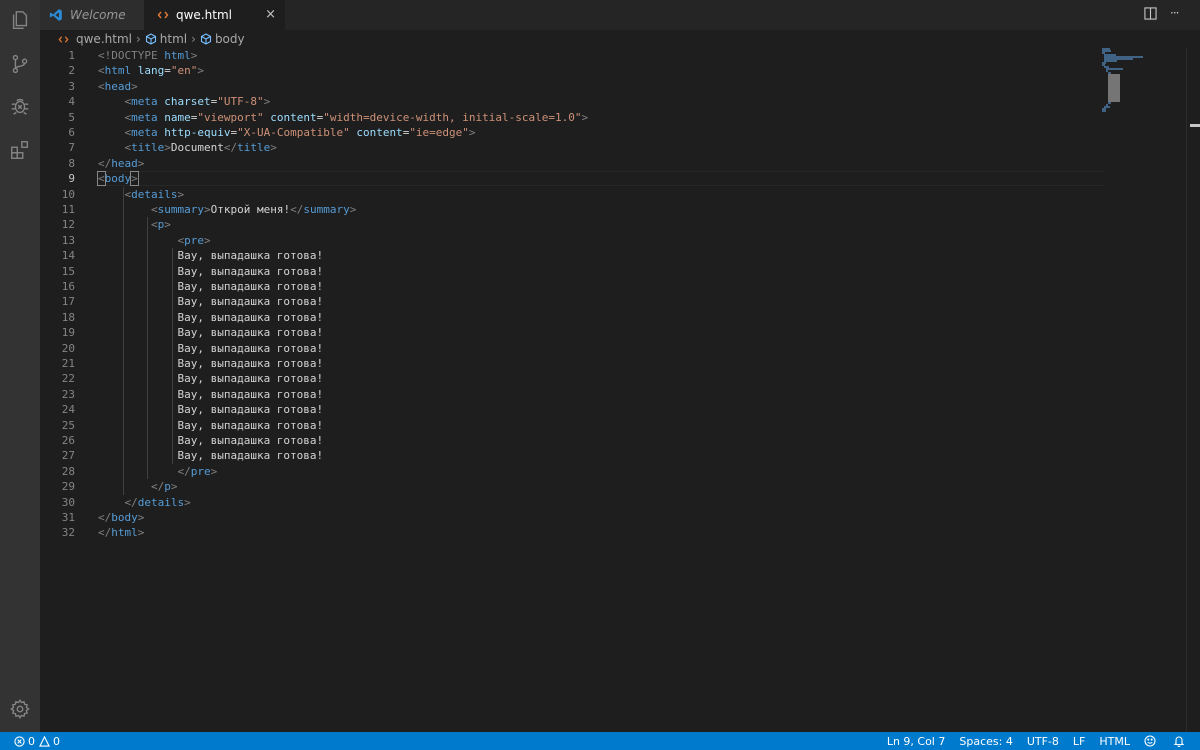 Image resolution: width=1200 pixels, height=750 pixels. I want to click on code-line: 20 Вау, выпадашка готова!, so click(572, 348).